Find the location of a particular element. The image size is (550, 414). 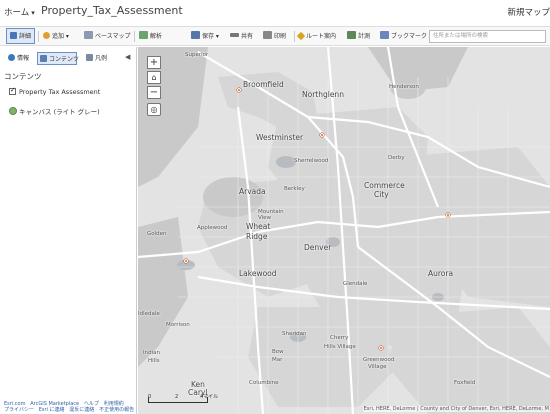

home-menu: ホーム ▾ is located at coordinates (19, 12).